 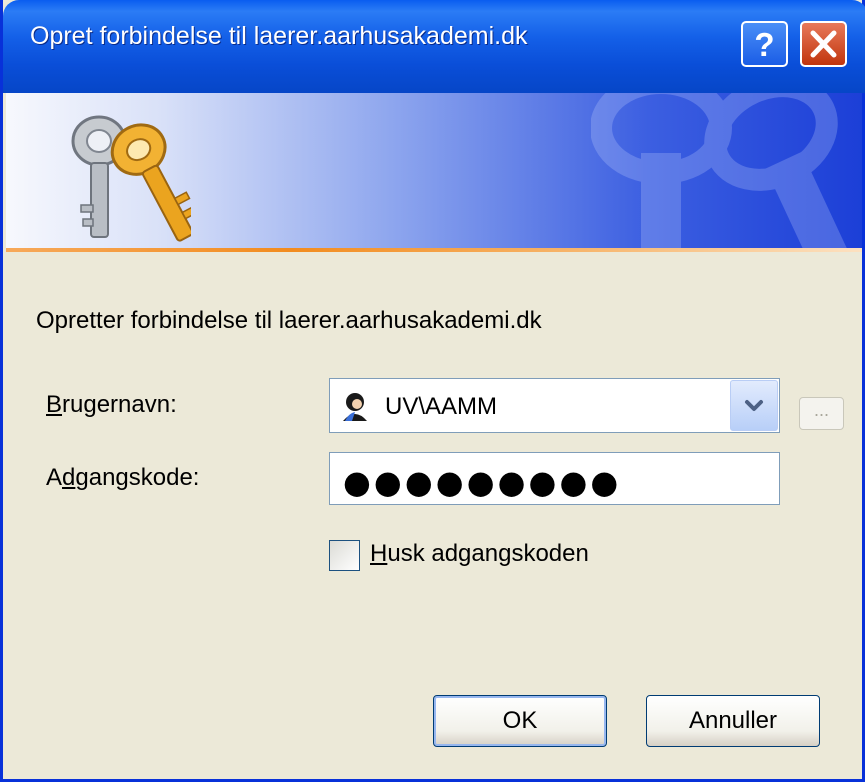 I want to click on password-label-text: gangskode:, so click(x=137, y=477).